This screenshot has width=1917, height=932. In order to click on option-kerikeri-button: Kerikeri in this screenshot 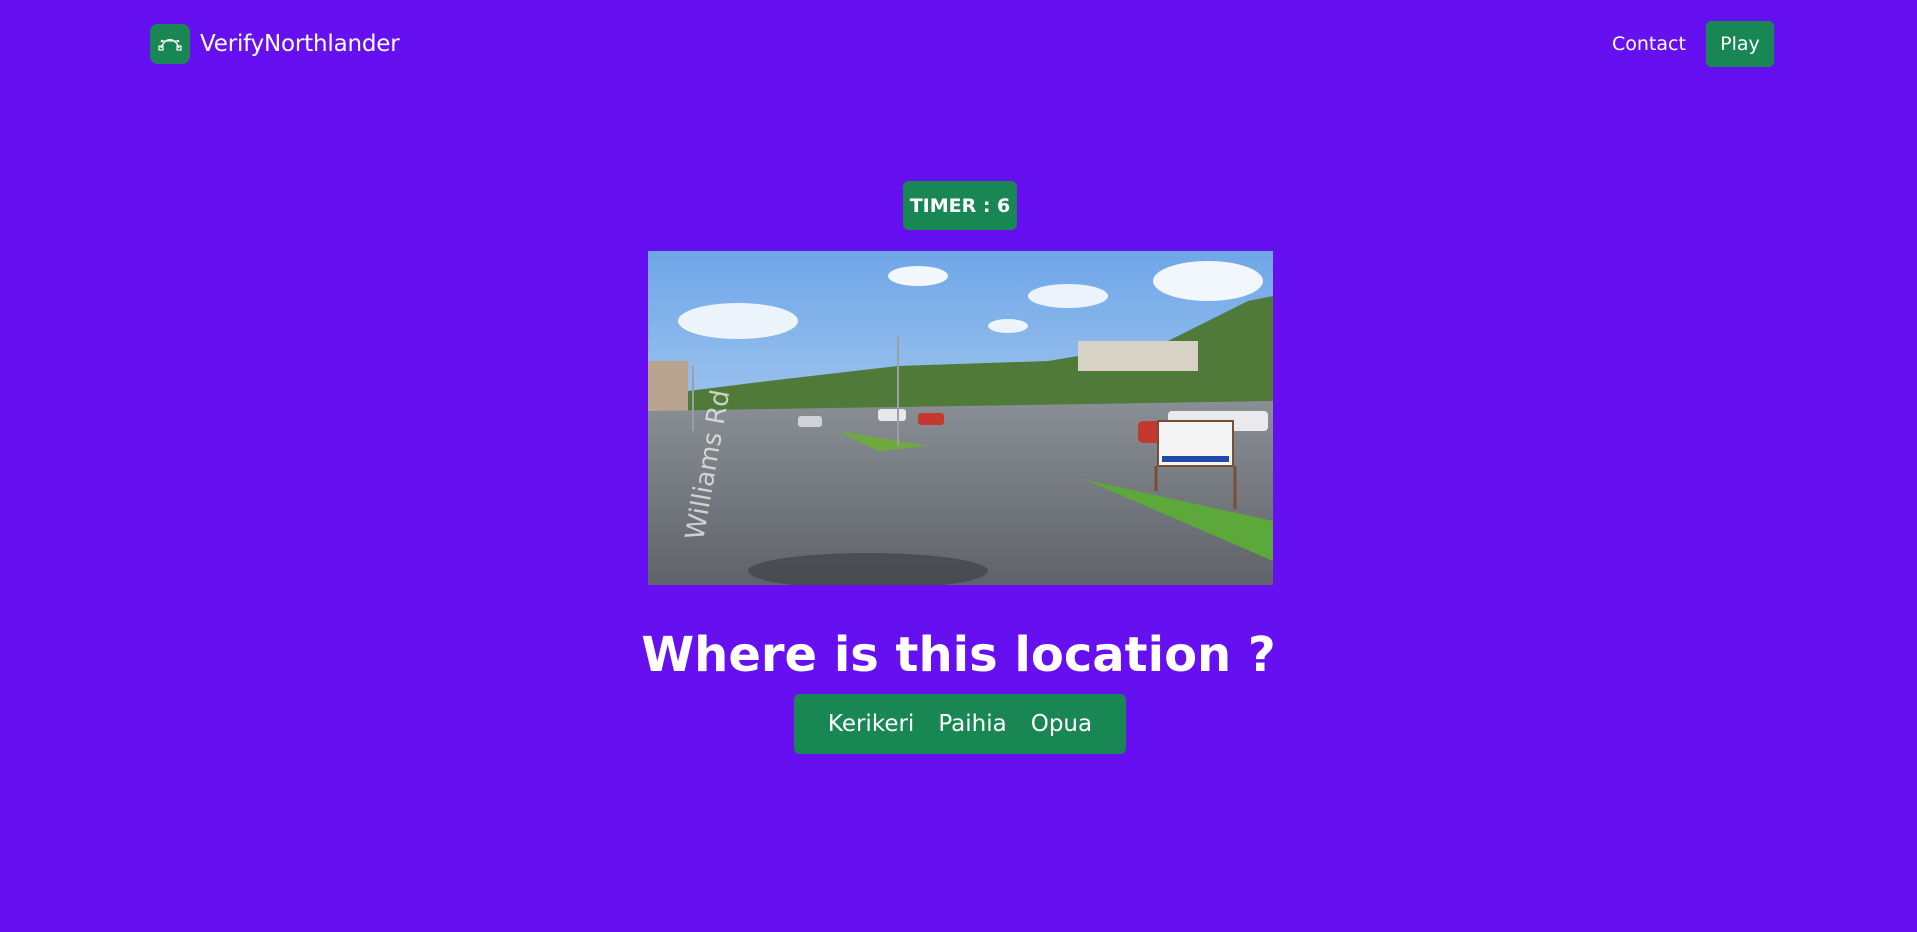, I will do `click(871, 724)`.